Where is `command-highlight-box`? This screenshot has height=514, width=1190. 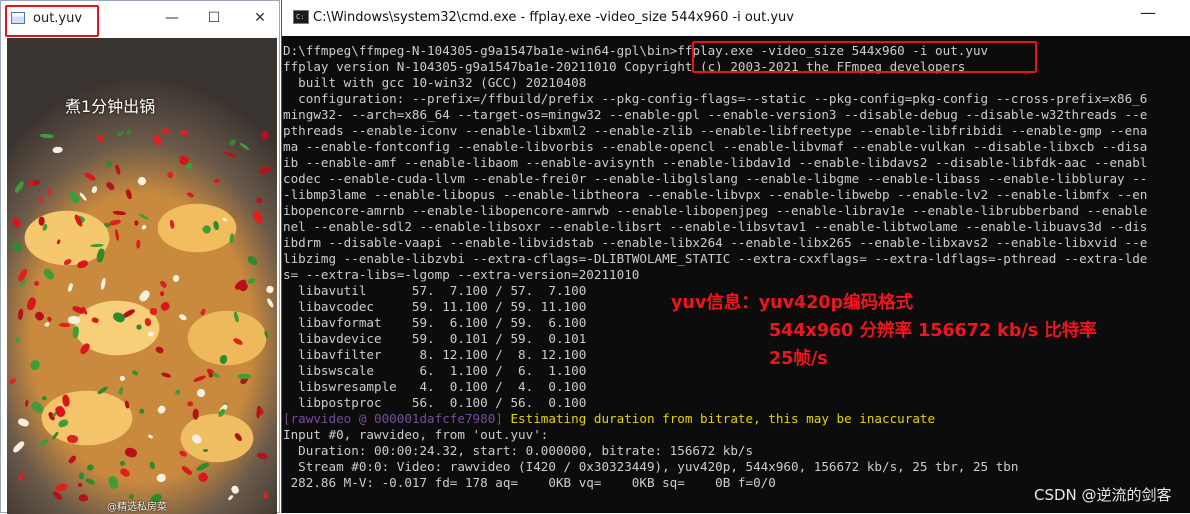 command-highlight-box is located at coordinates (864, 57).